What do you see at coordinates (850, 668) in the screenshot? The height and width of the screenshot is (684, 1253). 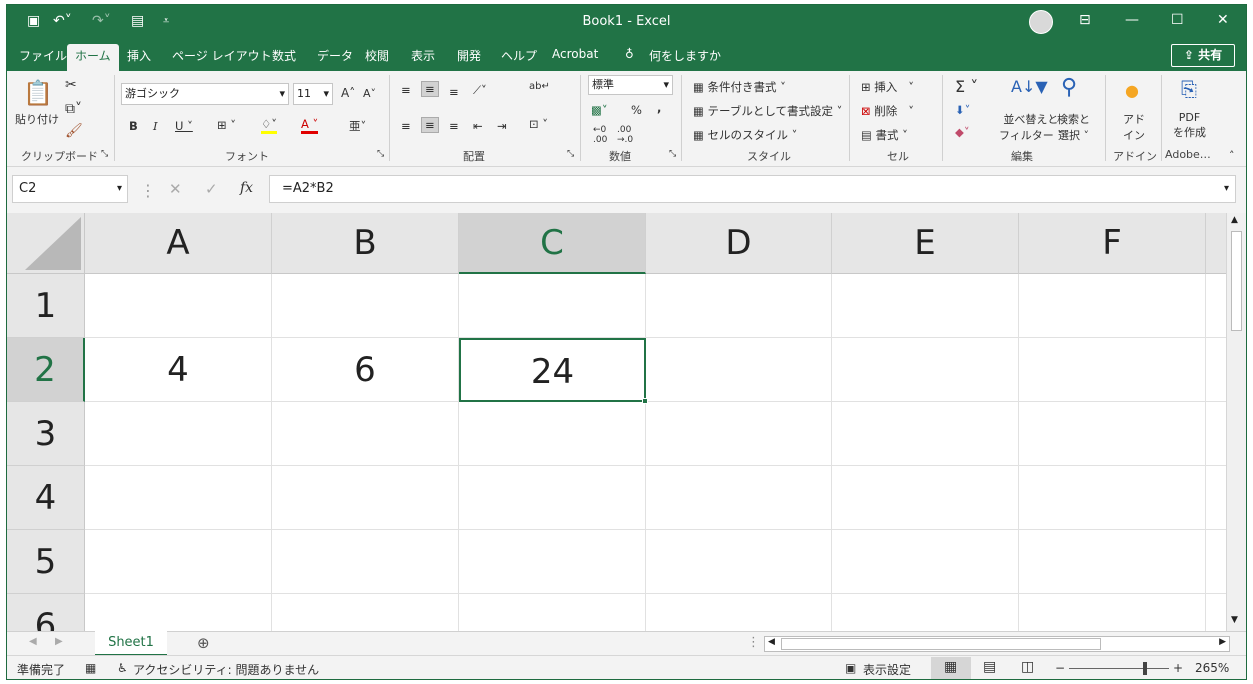 I see `display-settings-icon: ▣` at bounding box center [850, 668].